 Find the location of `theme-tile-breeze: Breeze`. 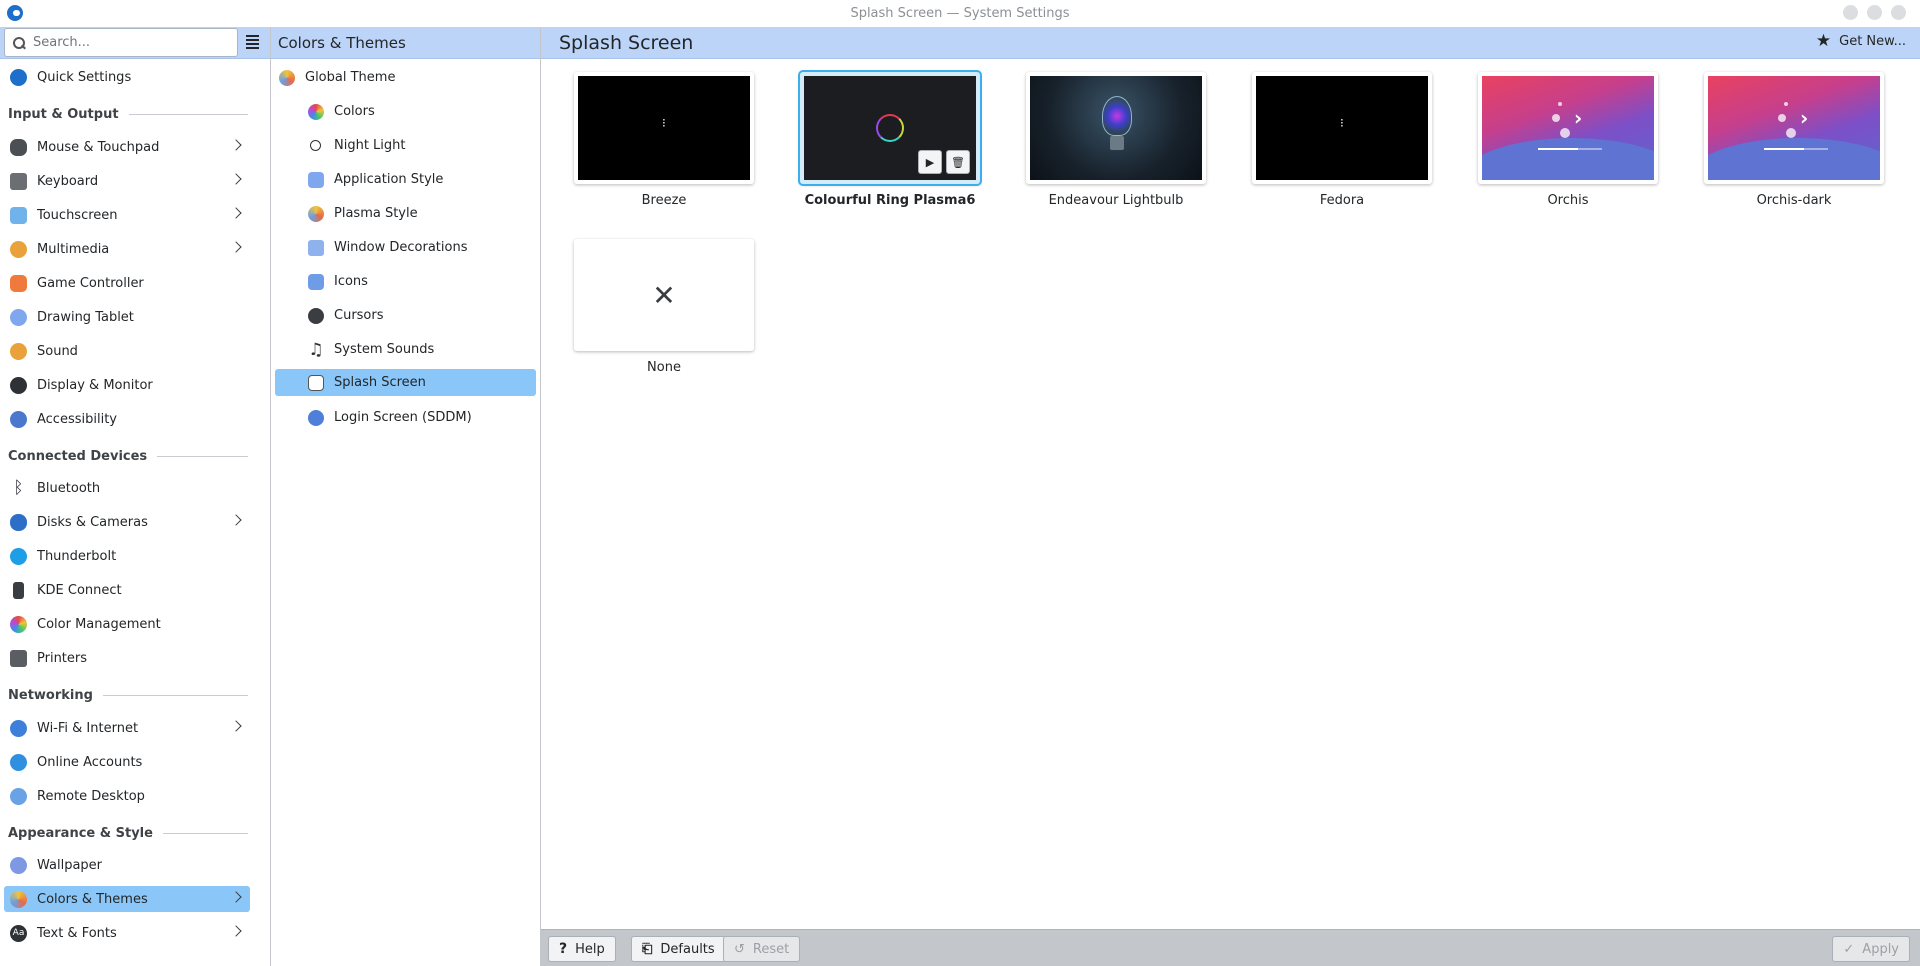

theme-tile-breeze: Breeze is located at coordinates (664, 140).